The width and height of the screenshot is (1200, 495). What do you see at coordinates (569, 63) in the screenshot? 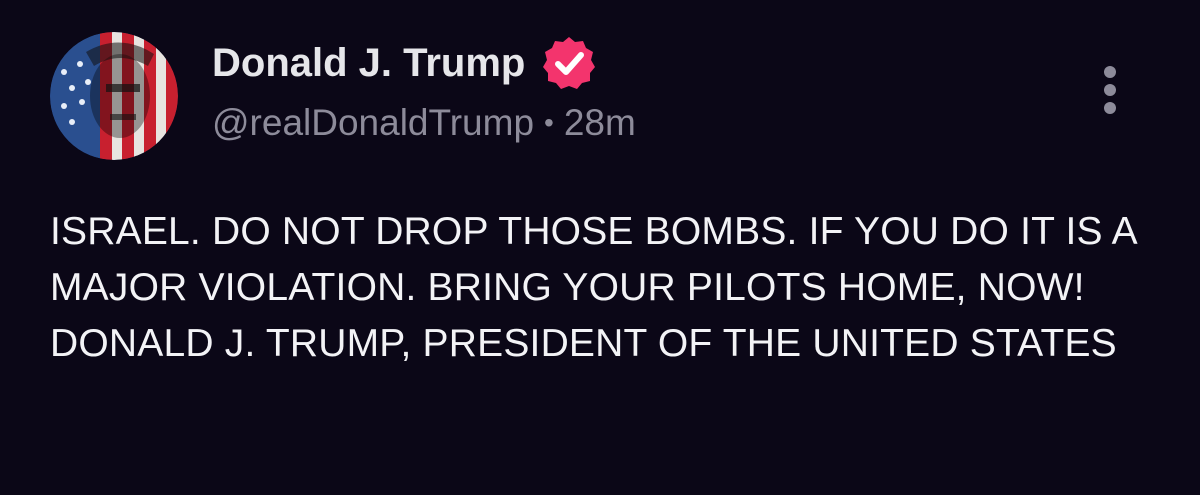
I see `verified-badge-icon` at bounding box center [569, 63].